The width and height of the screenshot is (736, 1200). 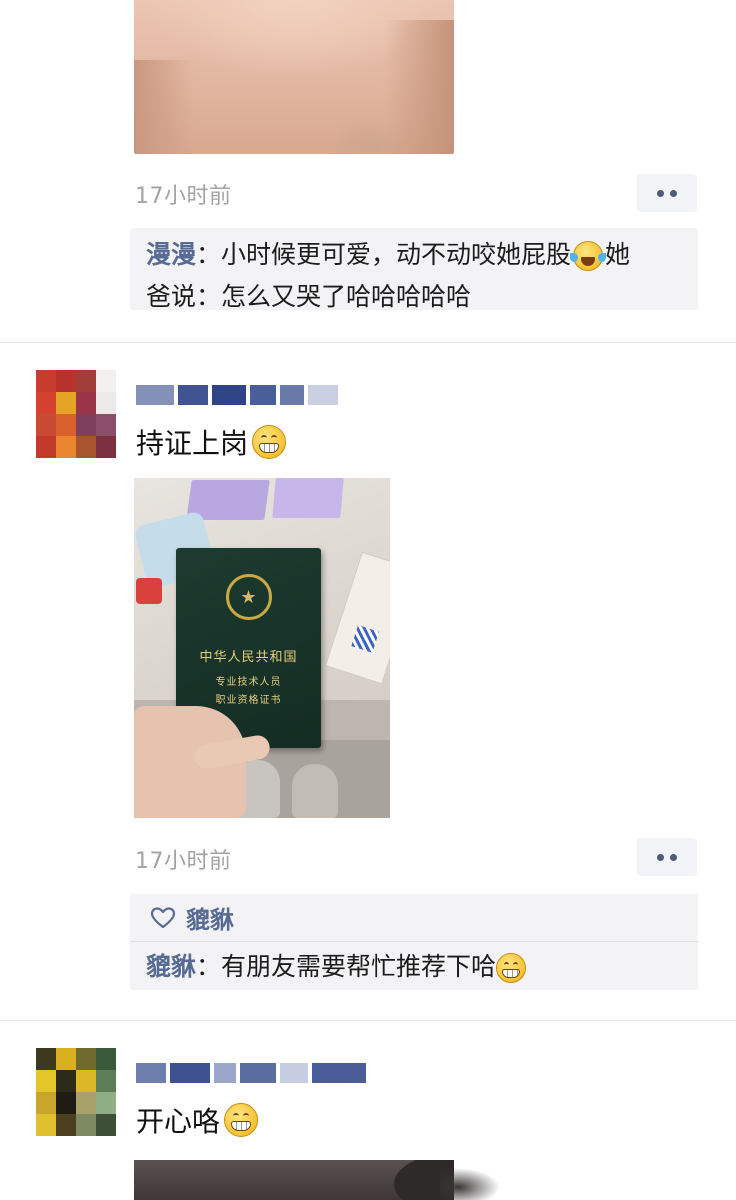 What do you see at coordinates (587, 256) in the screenshot?
I see `face-with-tears-of-joy-icon` at bounding box center [587, 256].